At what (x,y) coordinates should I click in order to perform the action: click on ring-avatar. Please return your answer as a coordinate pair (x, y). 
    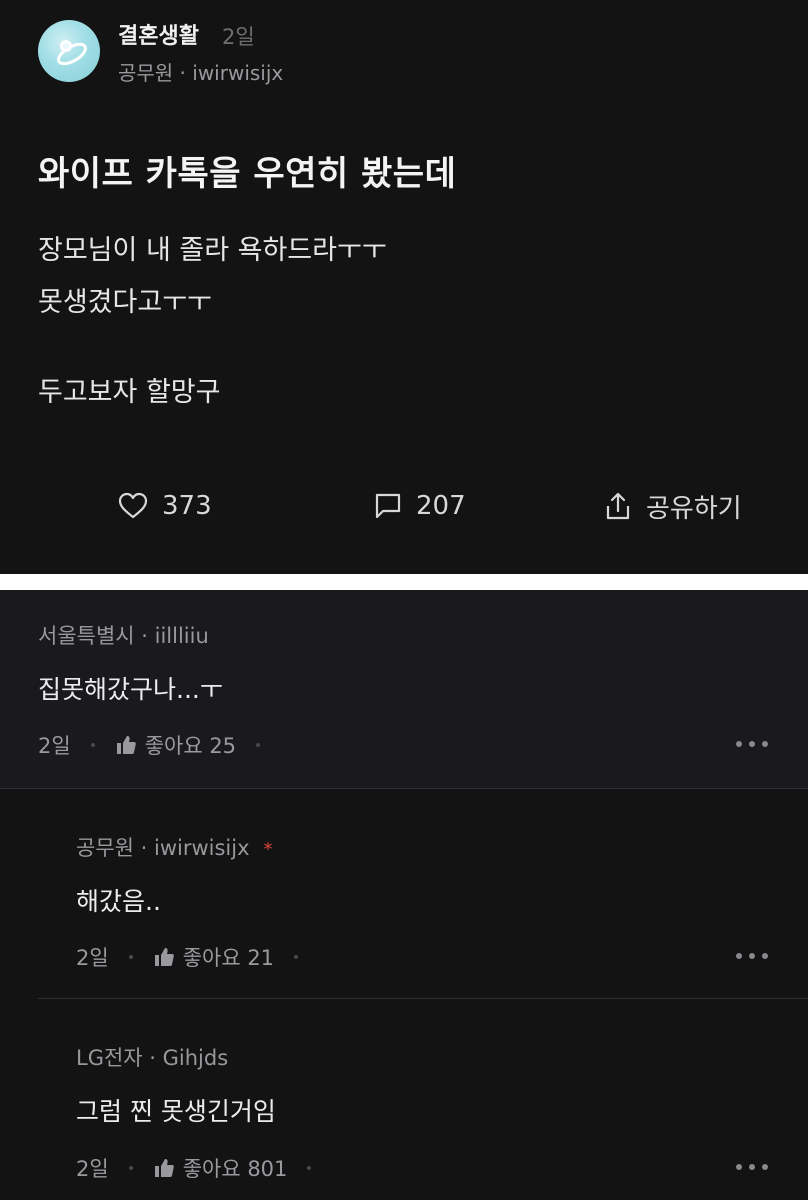
    Looking at the image, I should click on (69, 51).